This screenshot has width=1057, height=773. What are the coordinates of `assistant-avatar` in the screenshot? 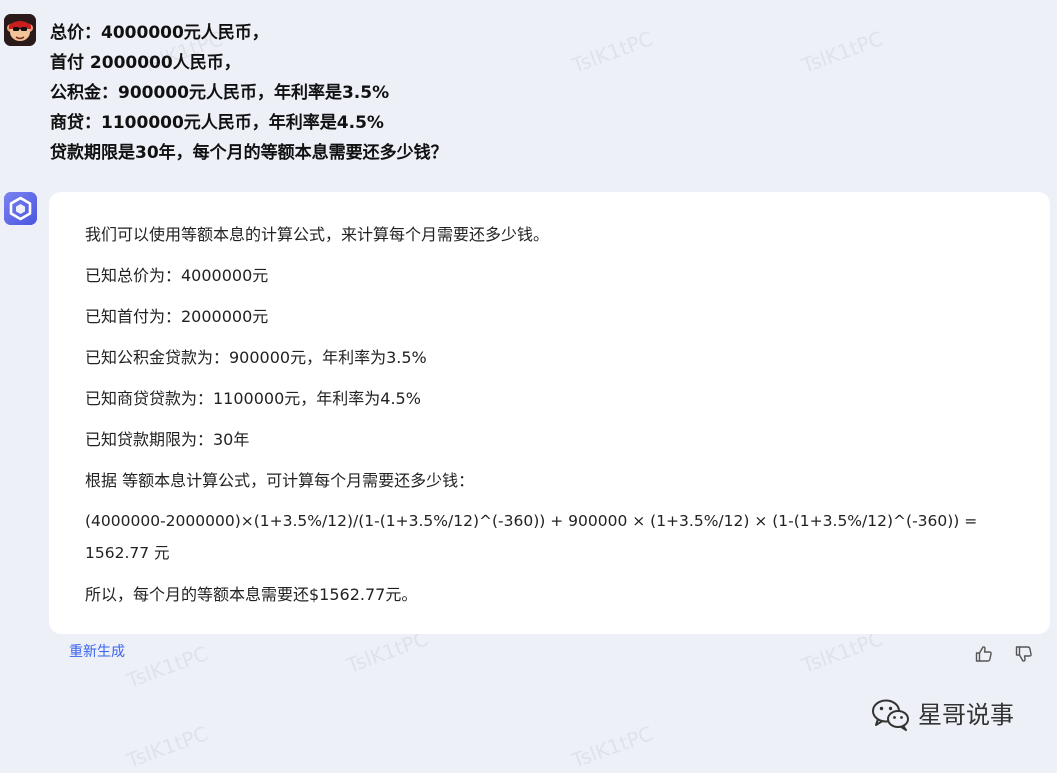 It's located at (20, 208).